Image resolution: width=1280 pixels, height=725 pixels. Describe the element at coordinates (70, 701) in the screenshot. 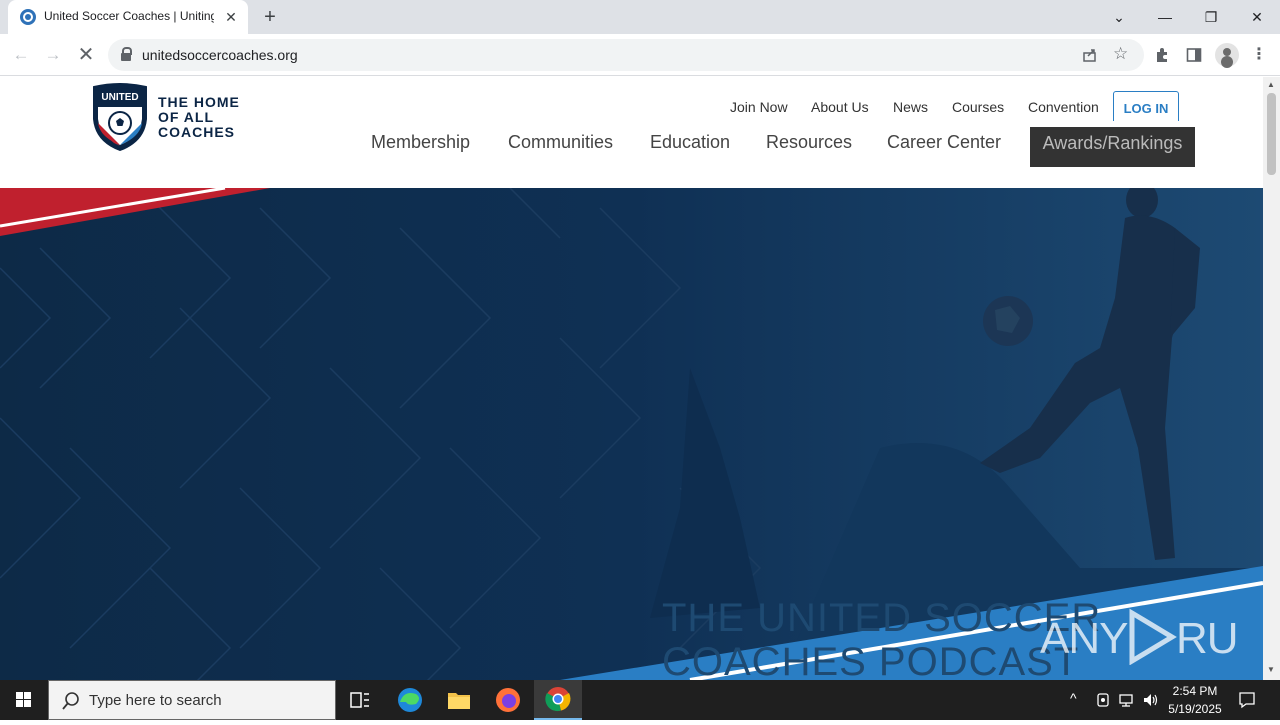

I see `search-icon` at that location.